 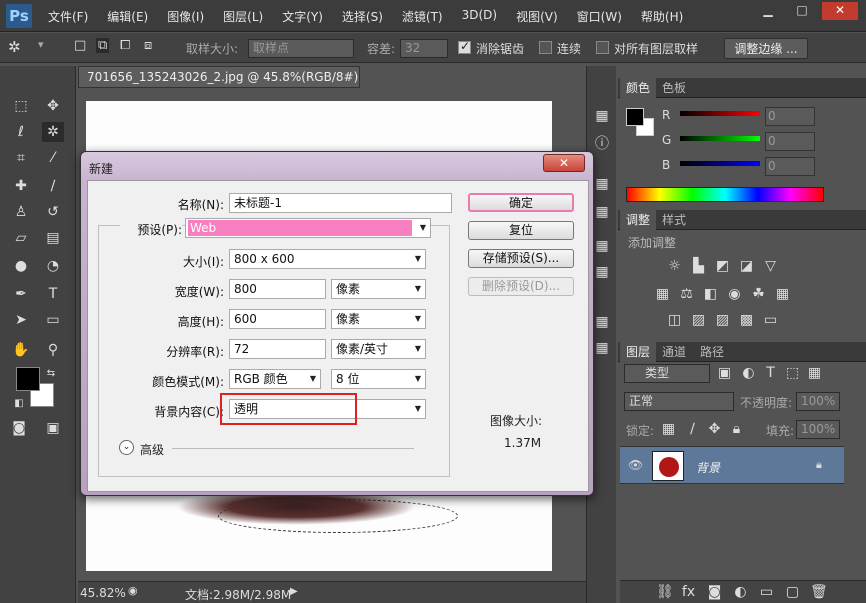 I want to click on brush-preset-icon: ▦, so click(x=602, y=184).